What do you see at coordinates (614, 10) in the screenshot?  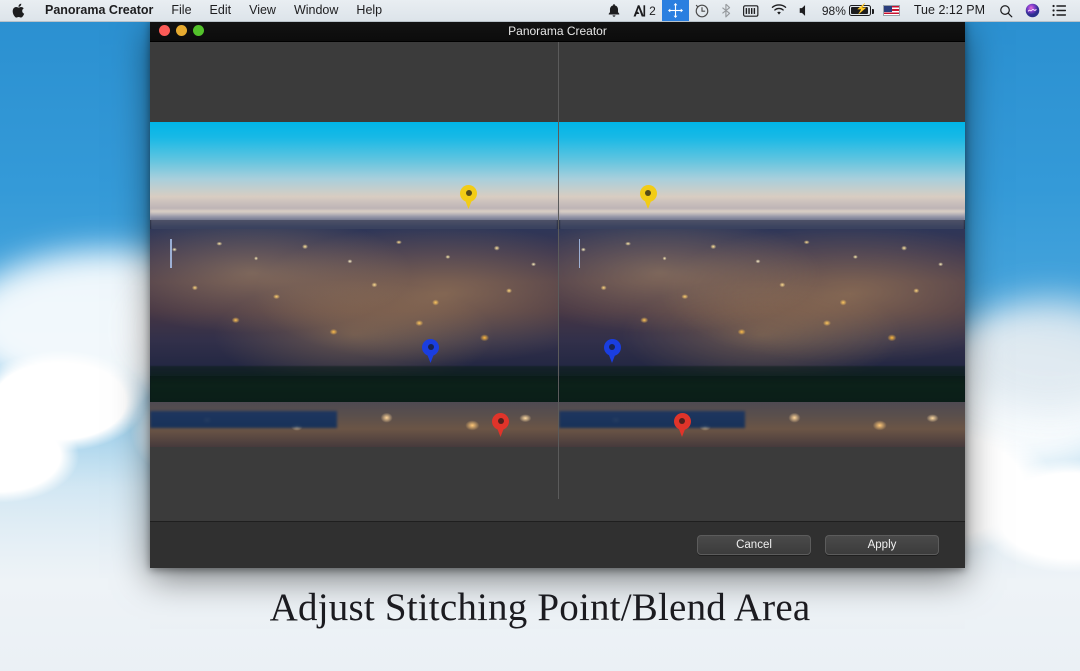 I see `bell-icon` at bounding box center [614, 10].